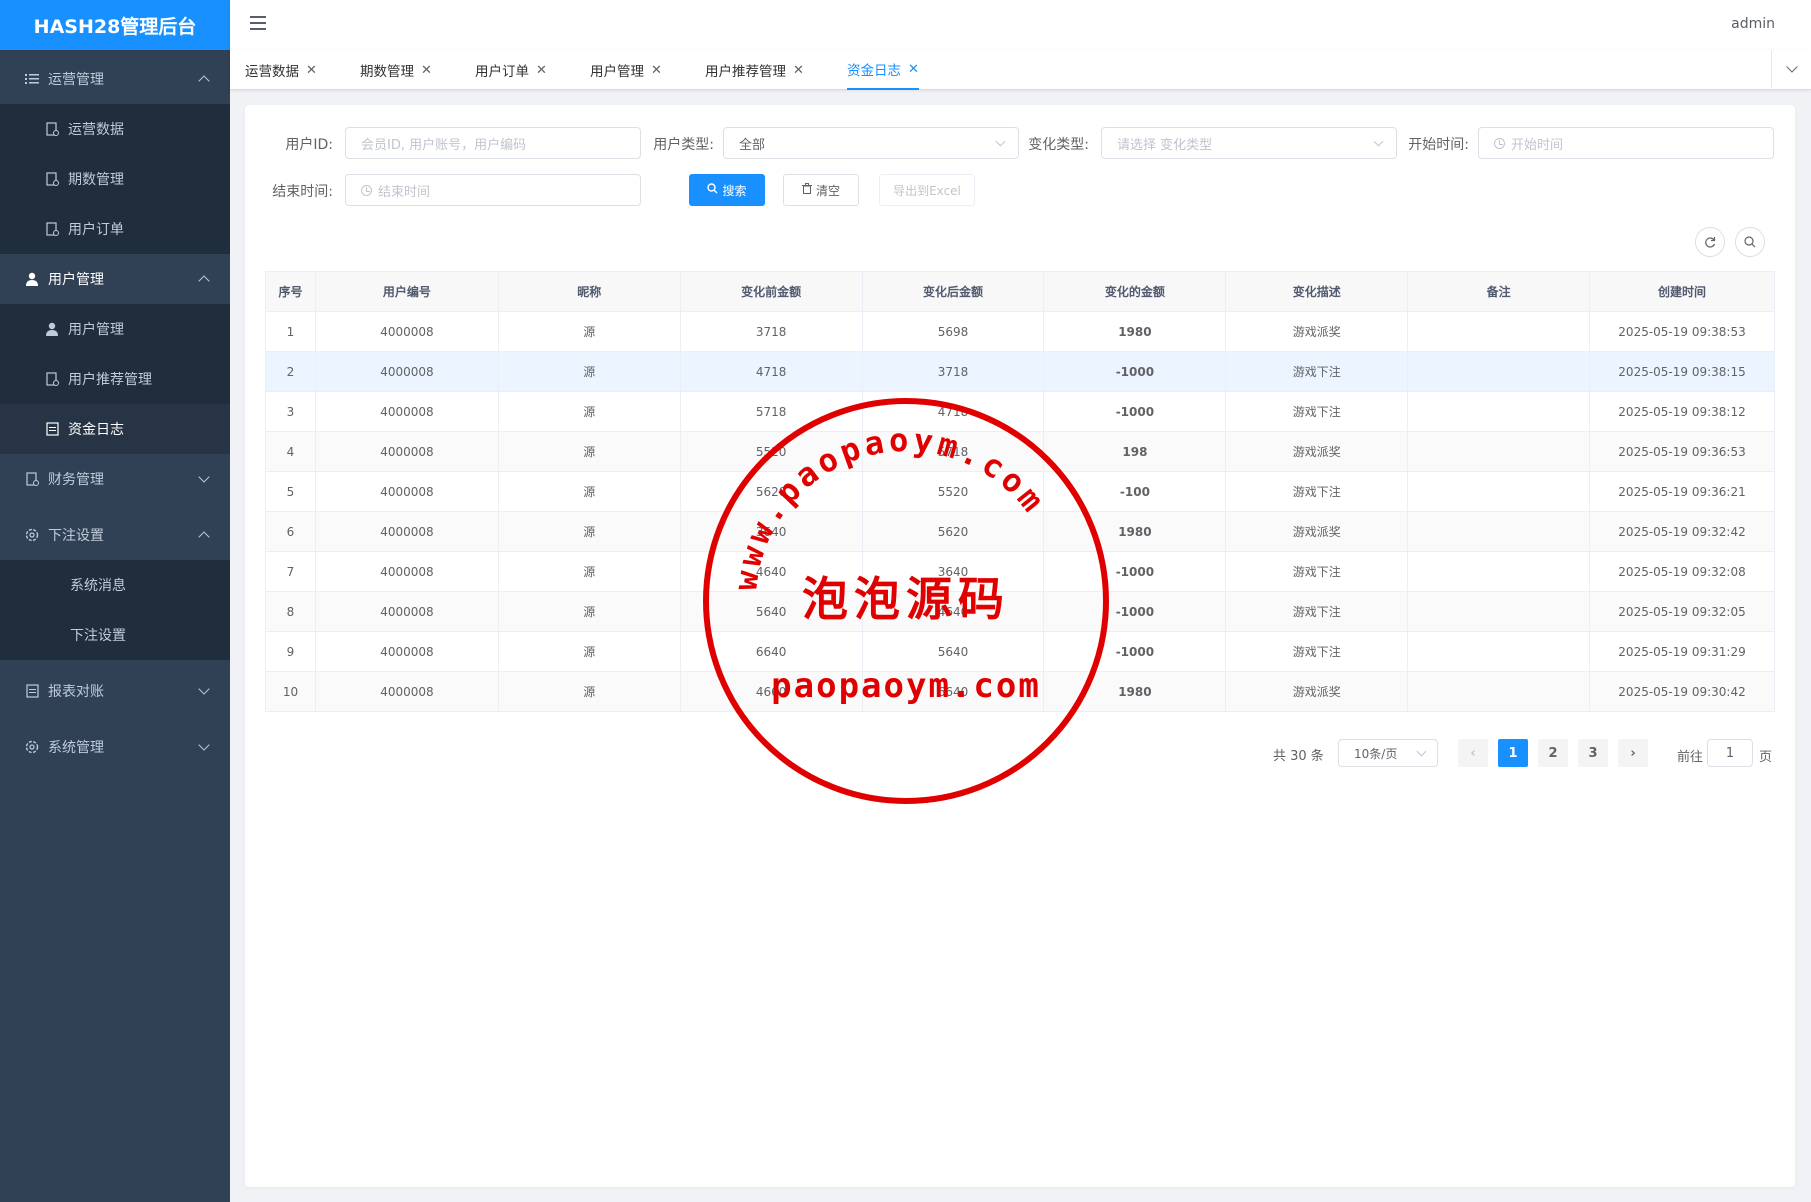  What do you see at coordinates (115, 535) in the screenshot?
I see `menu-group-bet-settings: 下注设置` at bounding box center [115, 535].